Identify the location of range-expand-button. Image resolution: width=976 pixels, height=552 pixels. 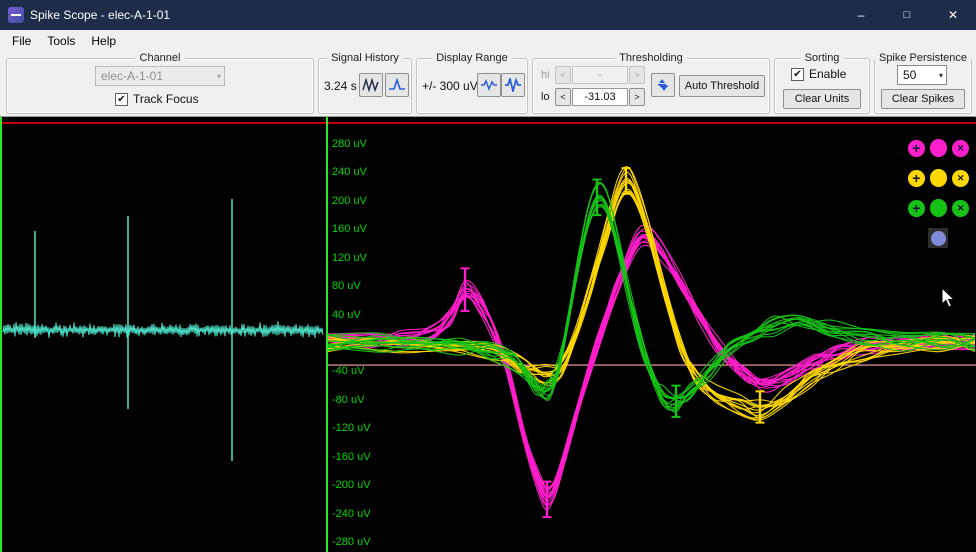
(513, 85).